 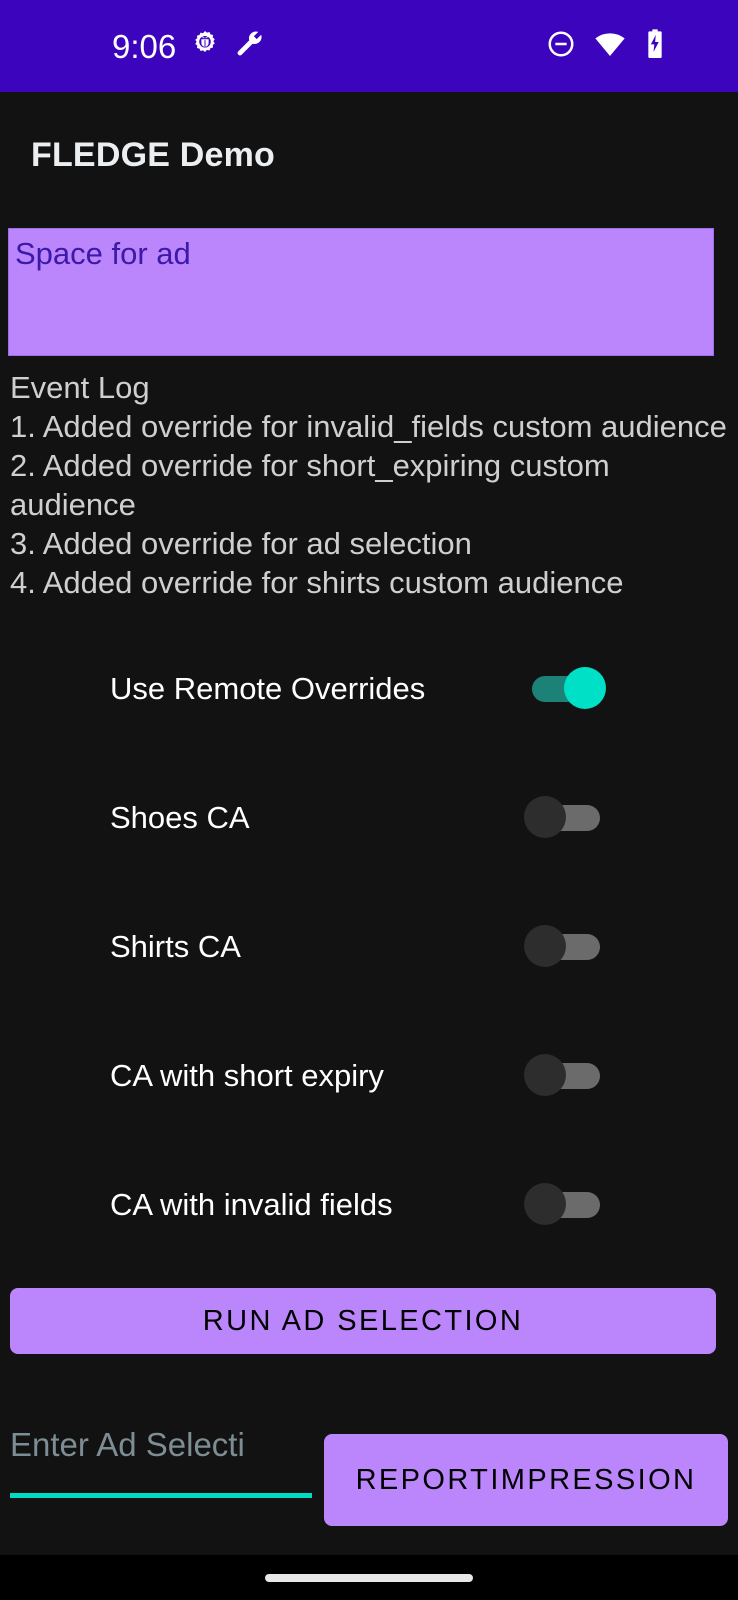 I want to click on status-bar-left-group: 9:06, so click(x=146, y=46).